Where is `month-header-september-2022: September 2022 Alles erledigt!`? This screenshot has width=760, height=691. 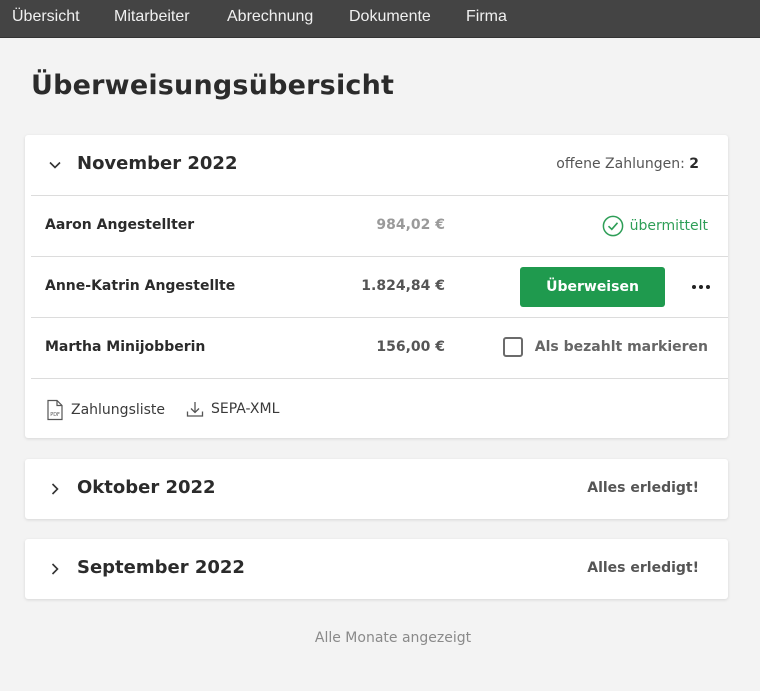
month-header-september-2022: September 2022 Alles erledigt! is located at coordinates (376, 569).